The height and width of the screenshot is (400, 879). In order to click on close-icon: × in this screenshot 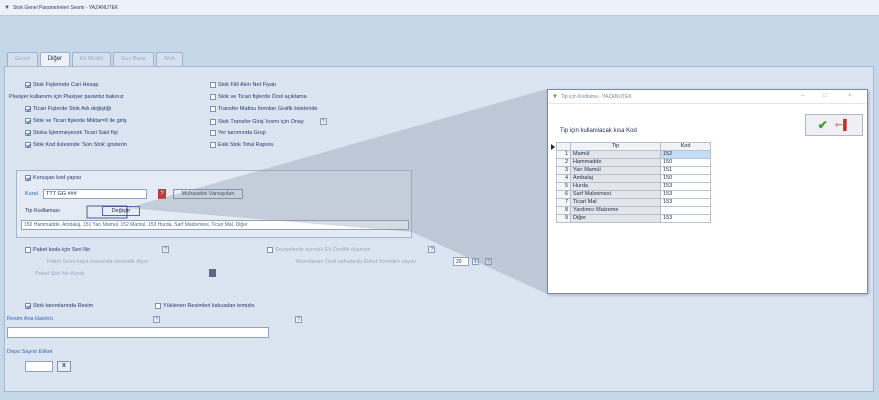, I will do `click(850, 96)`.